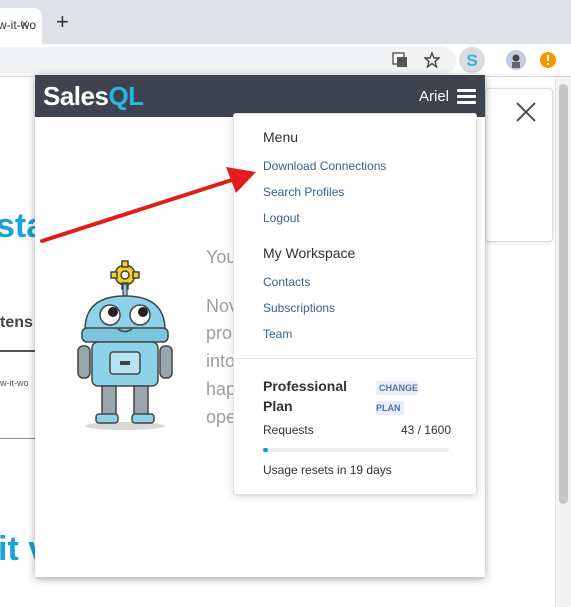 The height and width of the screenshot is (607, 571). Describe the element at coordinates (125, 345) in the screenshot. I see `robot-mascot-icon` at that location.